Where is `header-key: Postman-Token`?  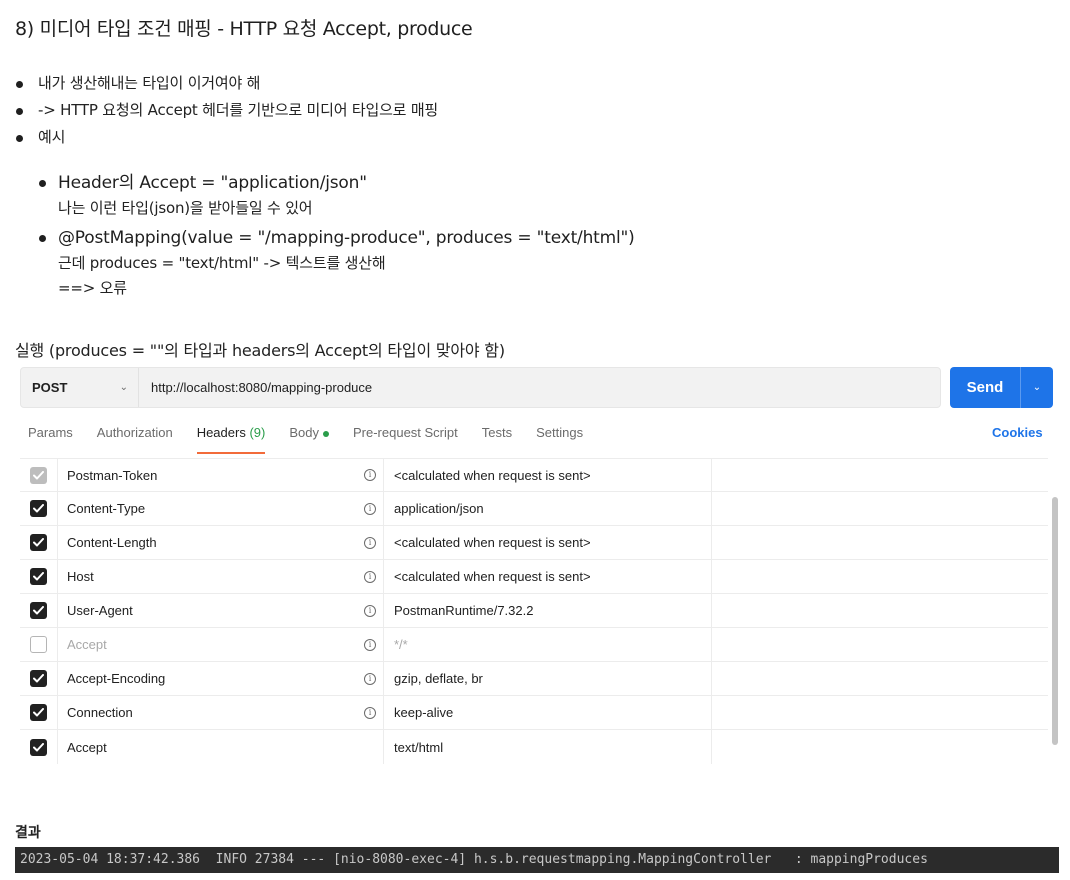
header-key: Postman-Token is located at coordinates (112, 475).